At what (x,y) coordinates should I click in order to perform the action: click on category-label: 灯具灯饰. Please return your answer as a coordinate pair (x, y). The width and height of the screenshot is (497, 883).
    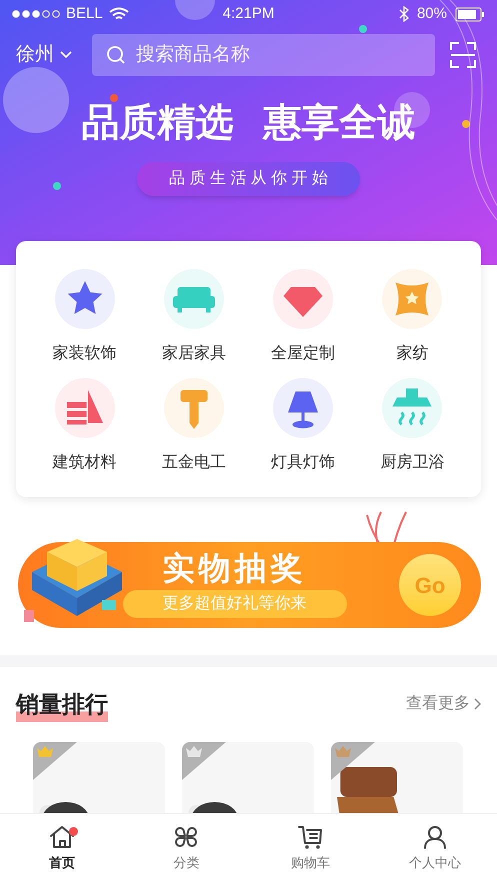
    Looking at the image, I should click on (303, 463).